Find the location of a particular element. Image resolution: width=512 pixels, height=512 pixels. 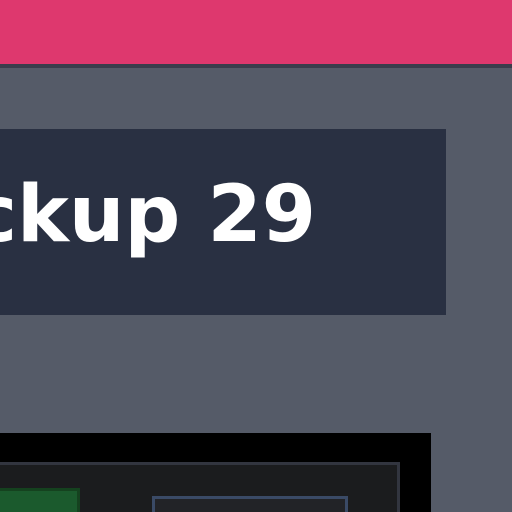

preview-thumbnail is located at coordinates (40, 500).